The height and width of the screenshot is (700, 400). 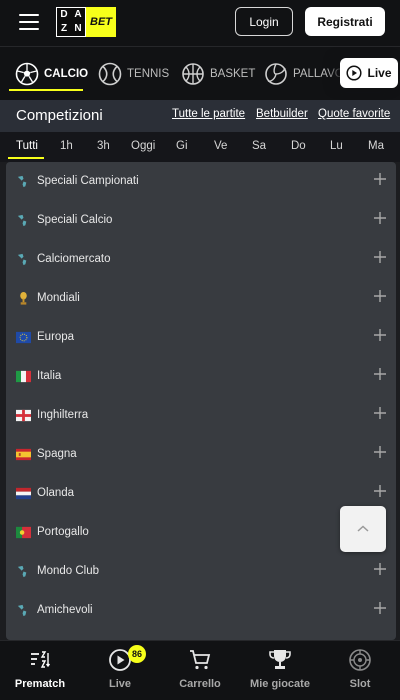 I want to click on register-button: Registrati, so click(x=345, y=21).